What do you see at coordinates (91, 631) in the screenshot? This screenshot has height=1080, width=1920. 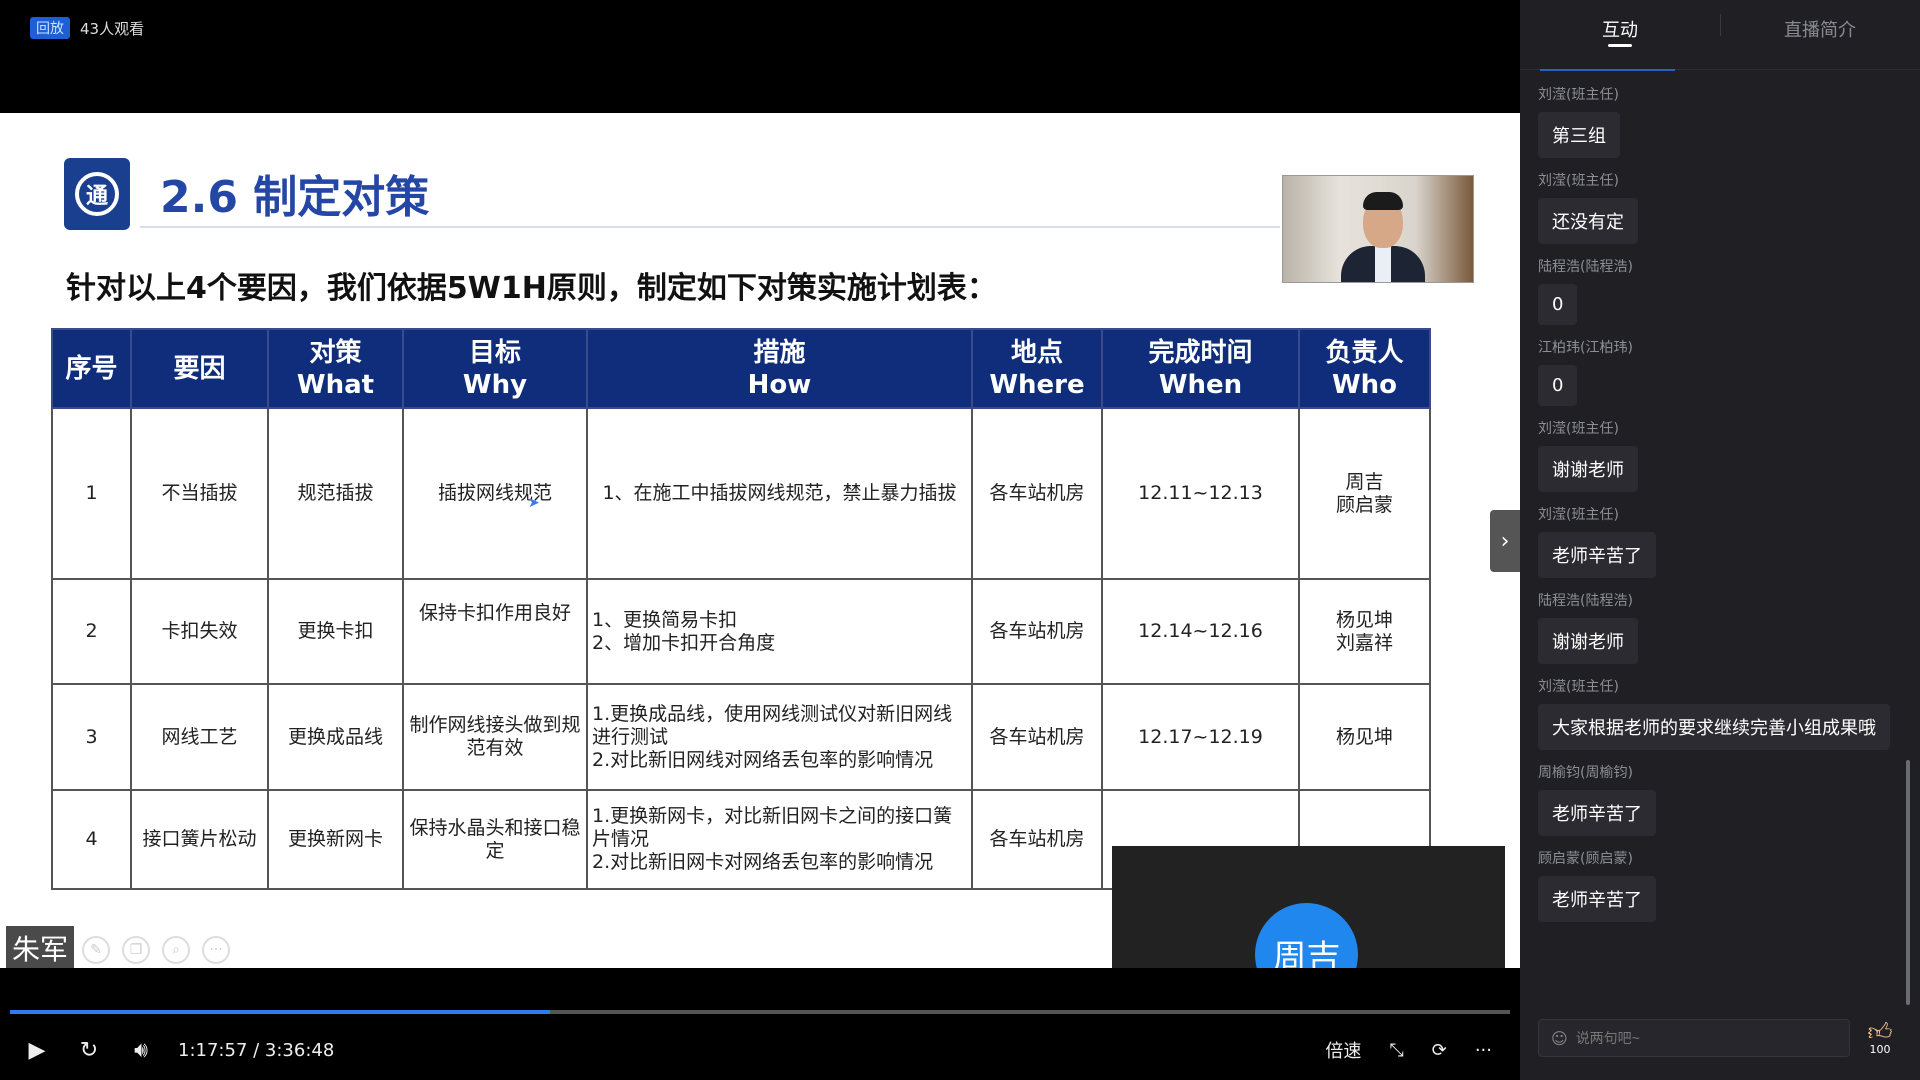 I see `cell-no: 2` at bounding box center [91, 631].